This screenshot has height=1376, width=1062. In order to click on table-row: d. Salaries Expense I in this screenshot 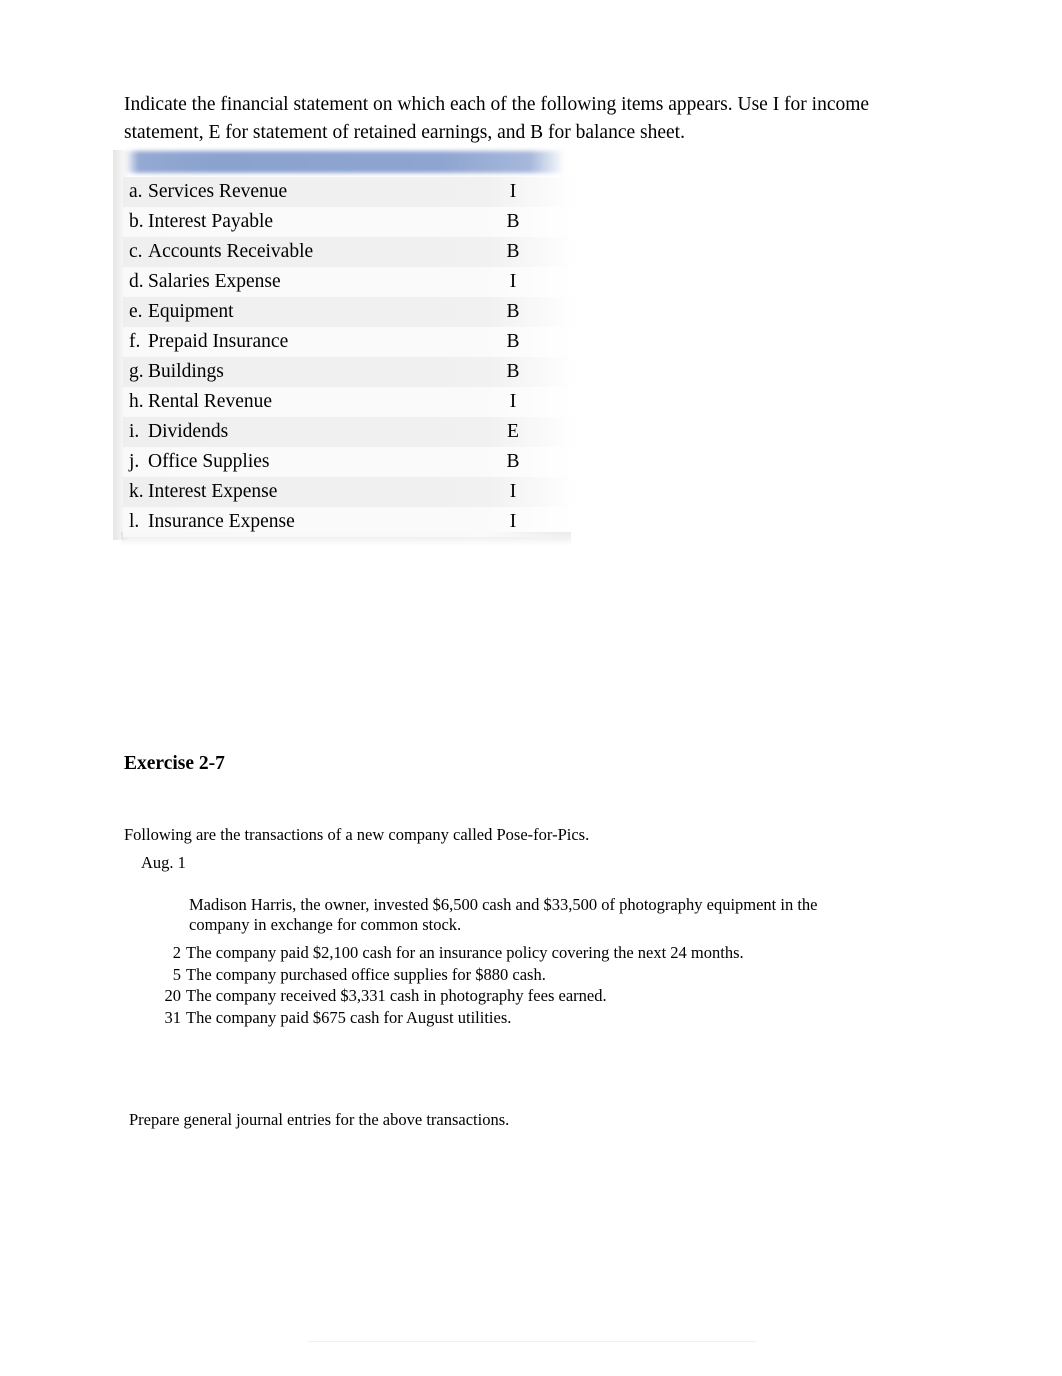, I will do `click(345, 282)`.